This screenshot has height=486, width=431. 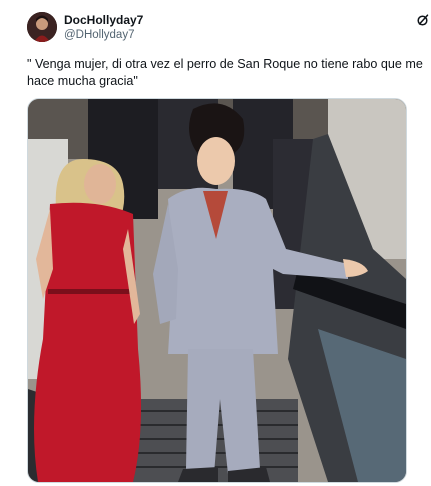 I want to click on grok-icon, so click(x=423, y=20).